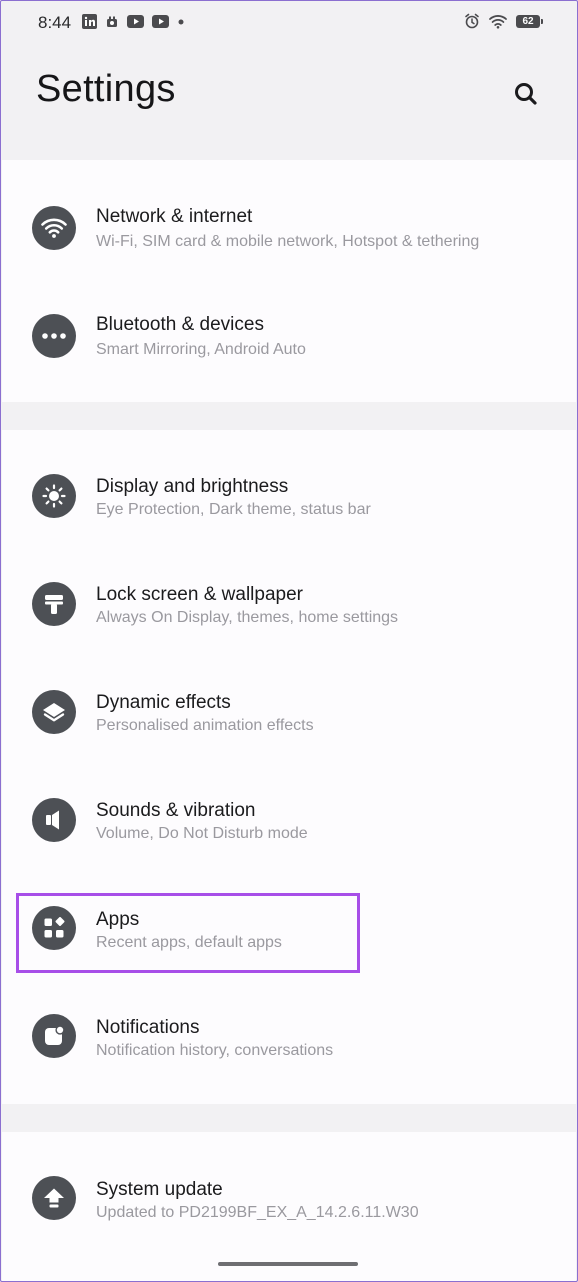 Image resolution: width=578 pixels, height=1282 pixels. Describe the element at coordinates (176, 810) in the screenshot. I see `item-title: Sounds & vibration` at that location.